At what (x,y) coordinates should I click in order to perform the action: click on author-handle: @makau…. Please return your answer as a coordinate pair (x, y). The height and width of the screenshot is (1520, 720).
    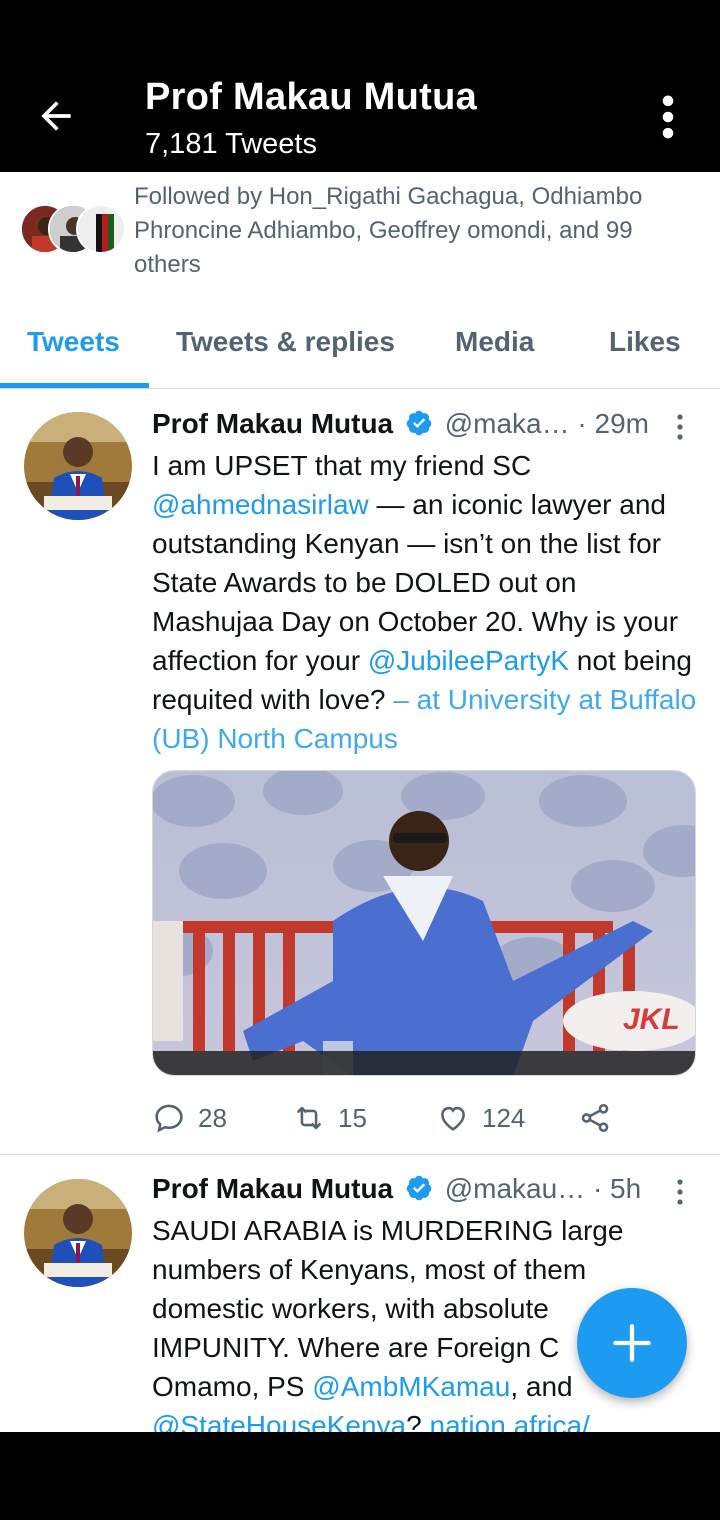
    Looking at the image, I should click on (515, 1188).